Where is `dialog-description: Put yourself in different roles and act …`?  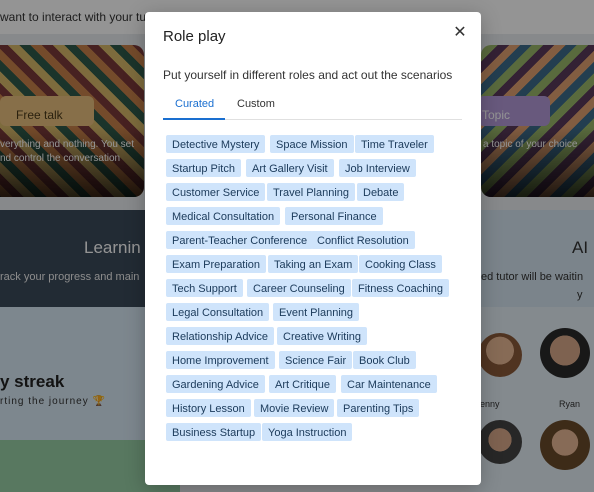
dialog-description: Put yourself in different roles and act … is located at coordinates (308, 75).